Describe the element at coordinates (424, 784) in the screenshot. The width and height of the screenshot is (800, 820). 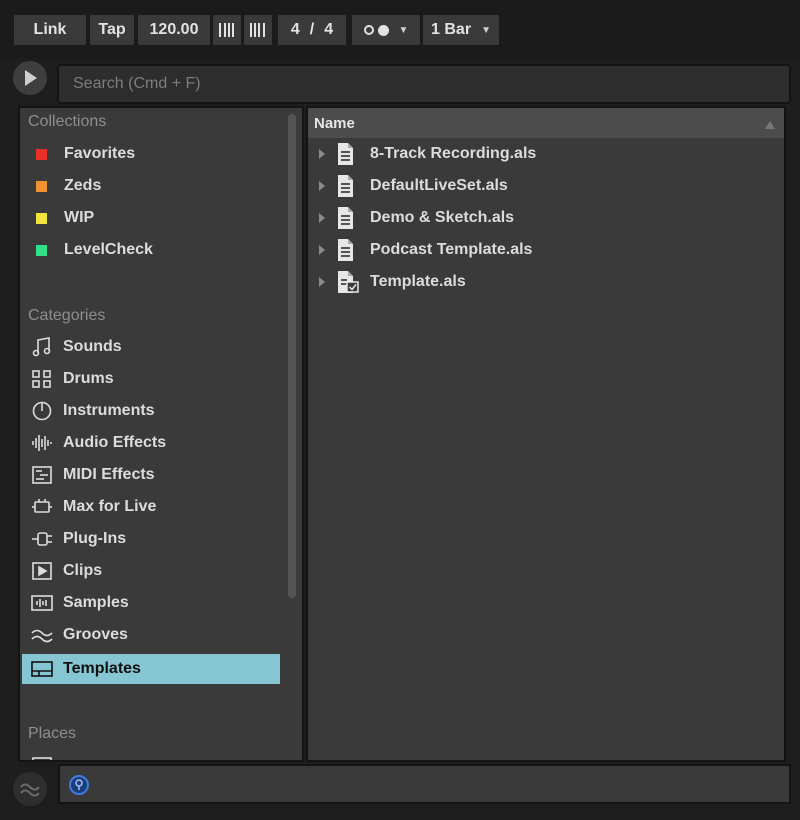
I see `info-status-bar` at that location.